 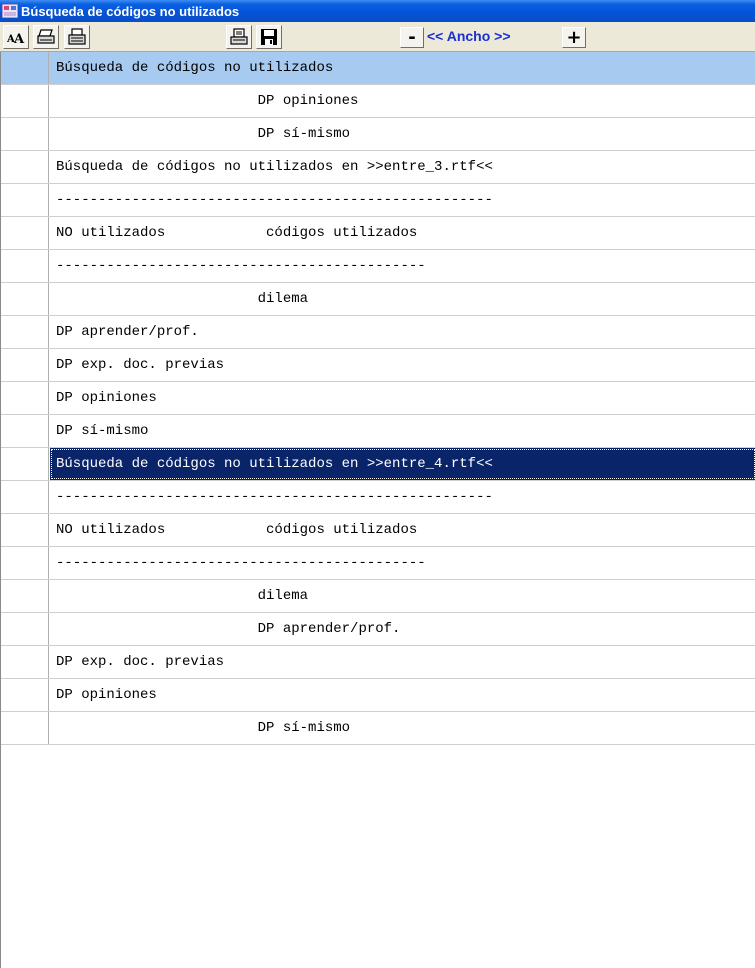 I want to click on print-preview-button, so click(x=239, y=37).